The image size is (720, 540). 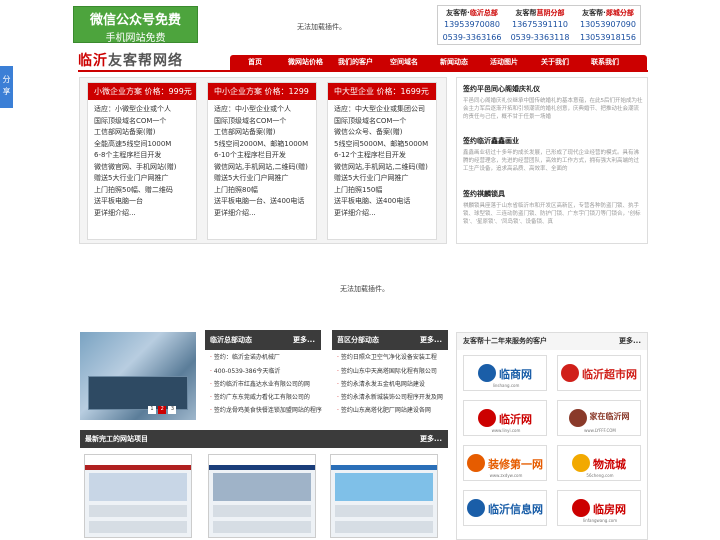 What do you see at coordinates (505, 463) in the screenshot?
I see `client-logo: 装修第一网 www.zxdyw.com` at bounding box center [505, 463].